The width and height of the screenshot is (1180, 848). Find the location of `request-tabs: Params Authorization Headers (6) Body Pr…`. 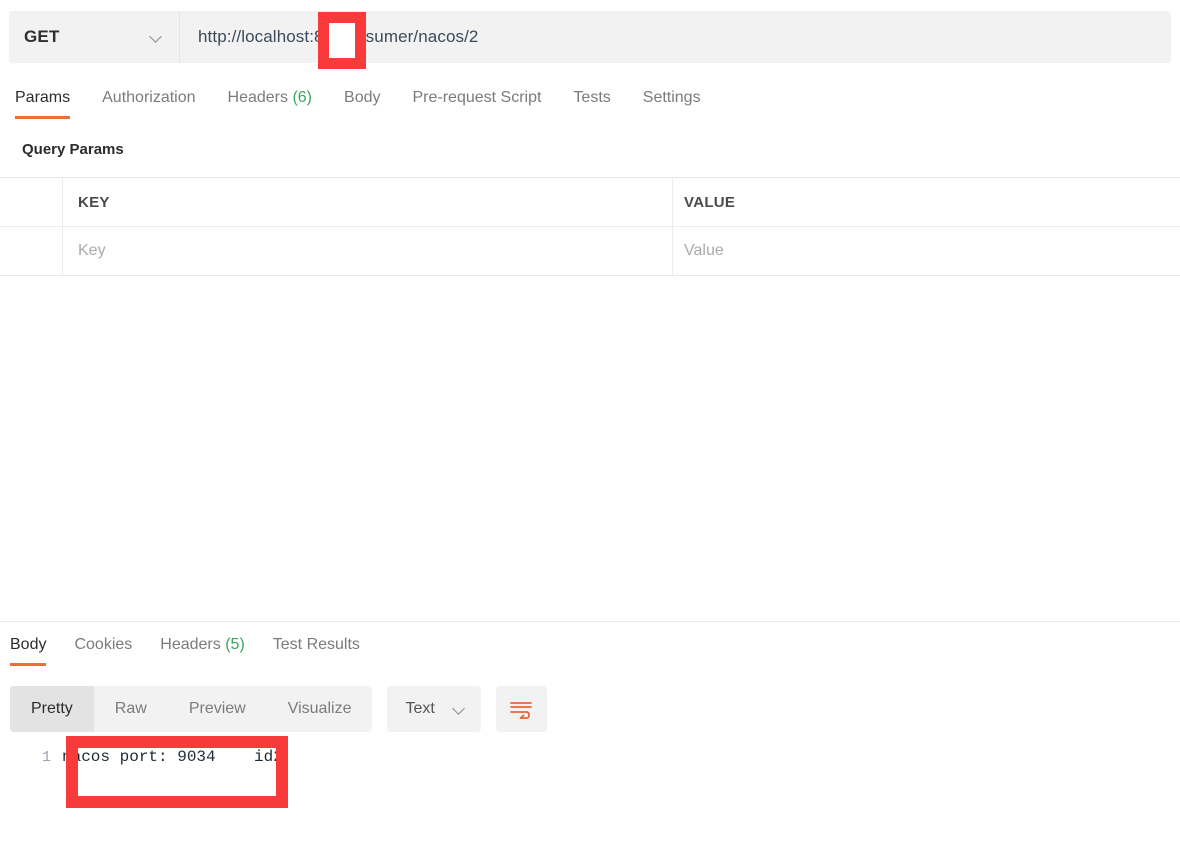

request-tabs: Params Authorization Headers (6) Body Pr… is located at coordinates (590, 106).